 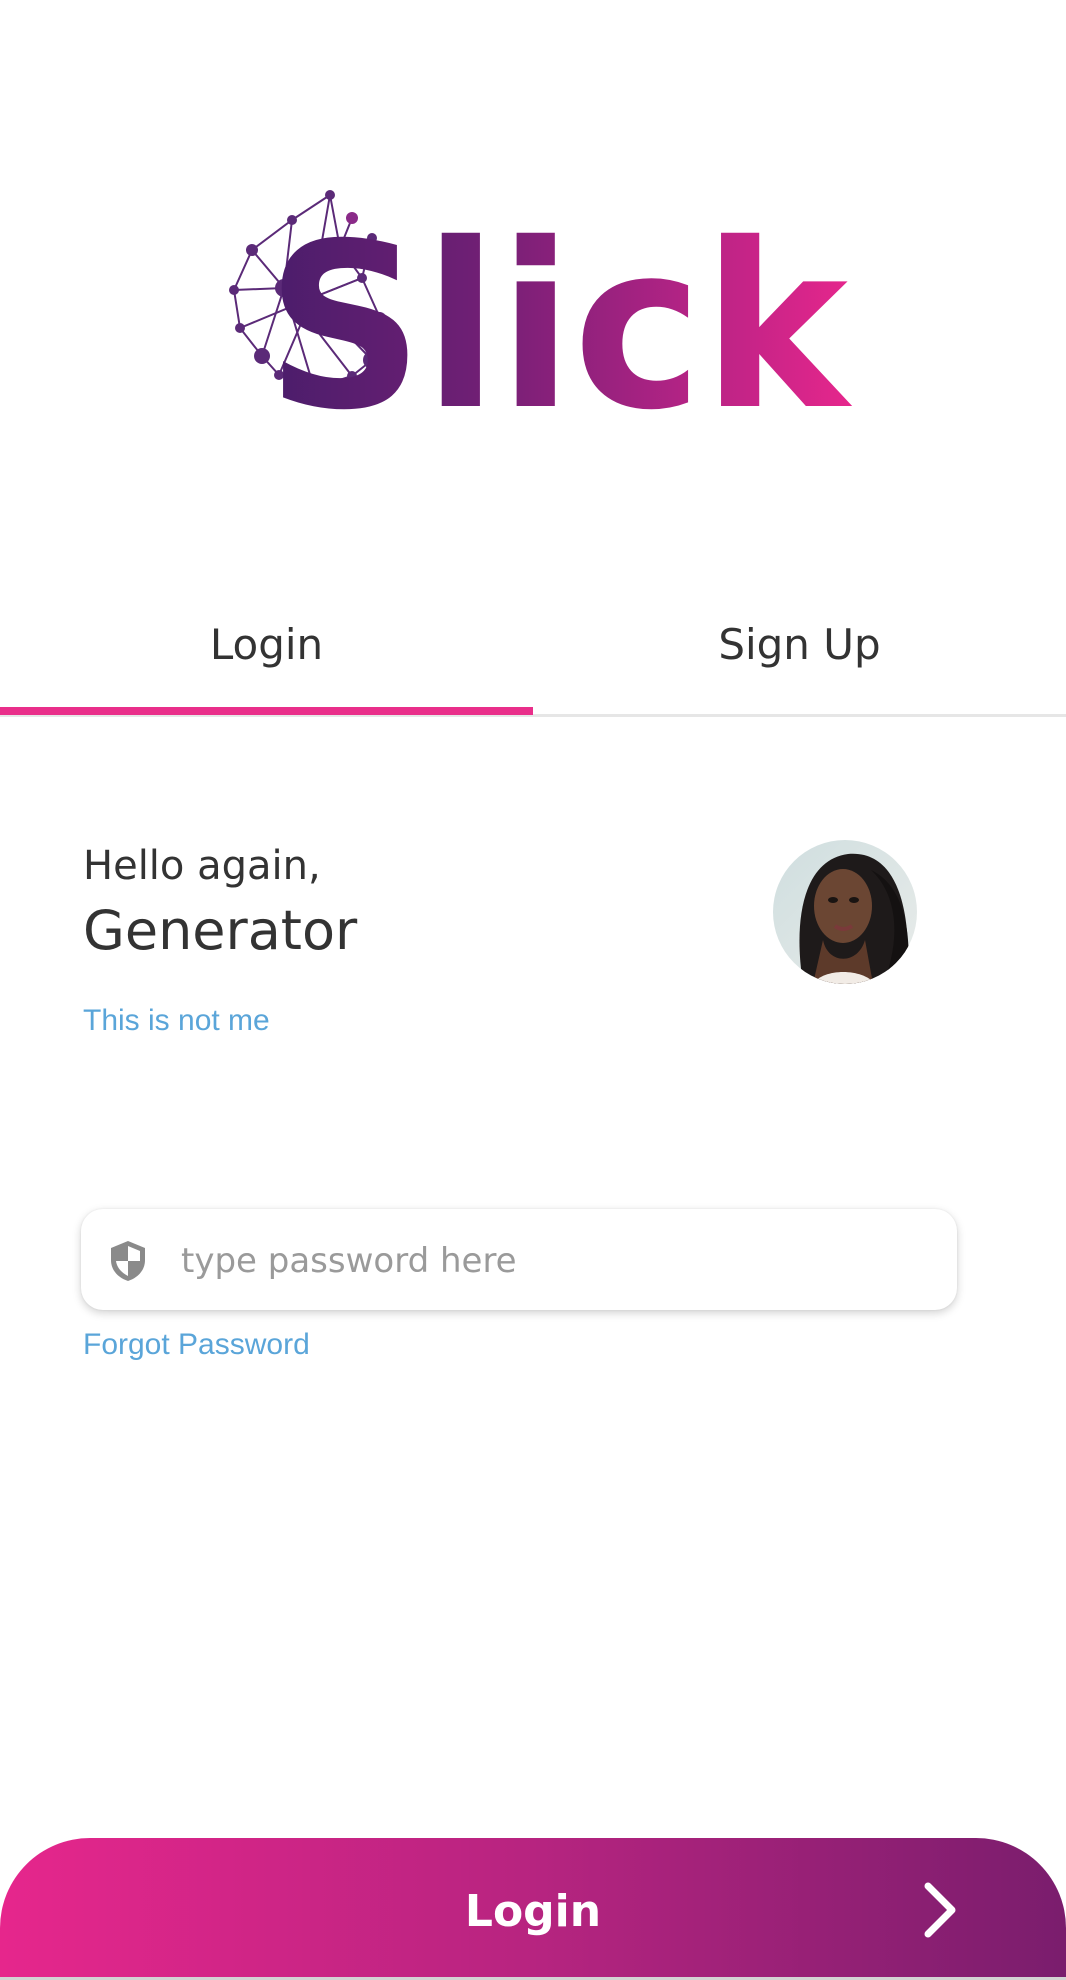 I want to click on tab-signup: Sign Up, so click(x=799, y=644).